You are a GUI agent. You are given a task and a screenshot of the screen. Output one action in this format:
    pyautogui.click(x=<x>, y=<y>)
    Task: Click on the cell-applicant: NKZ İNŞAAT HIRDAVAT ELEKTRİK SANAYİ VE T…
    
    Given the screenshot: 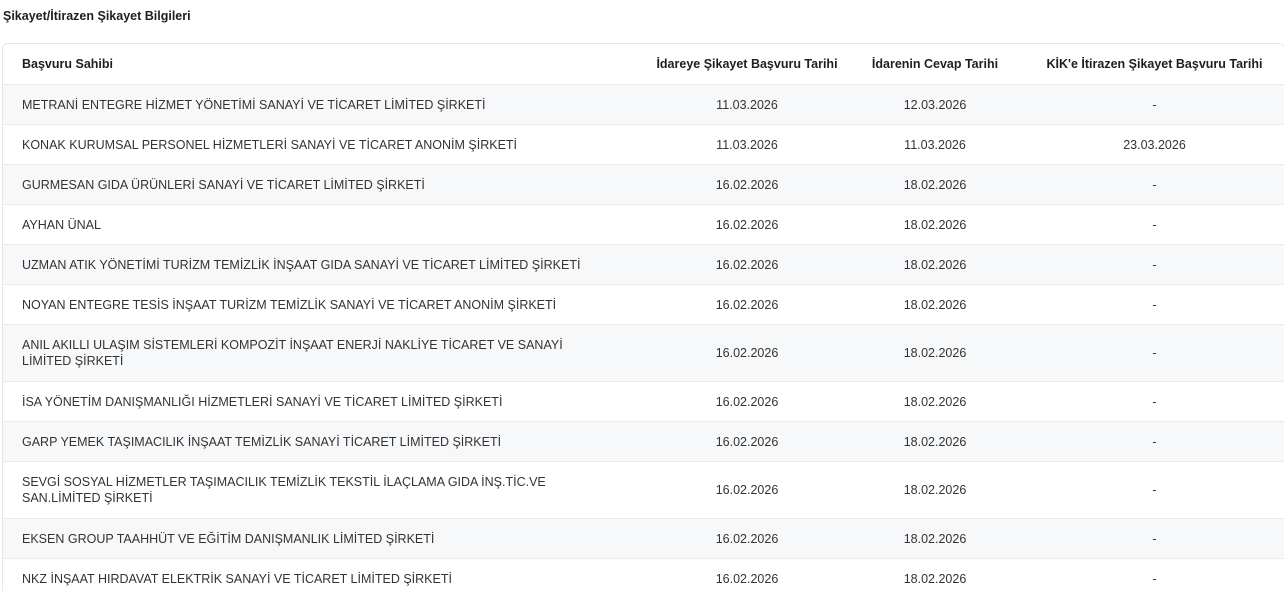 What is the action you would take?
    pyautogui.click(x=326, y=574)
    